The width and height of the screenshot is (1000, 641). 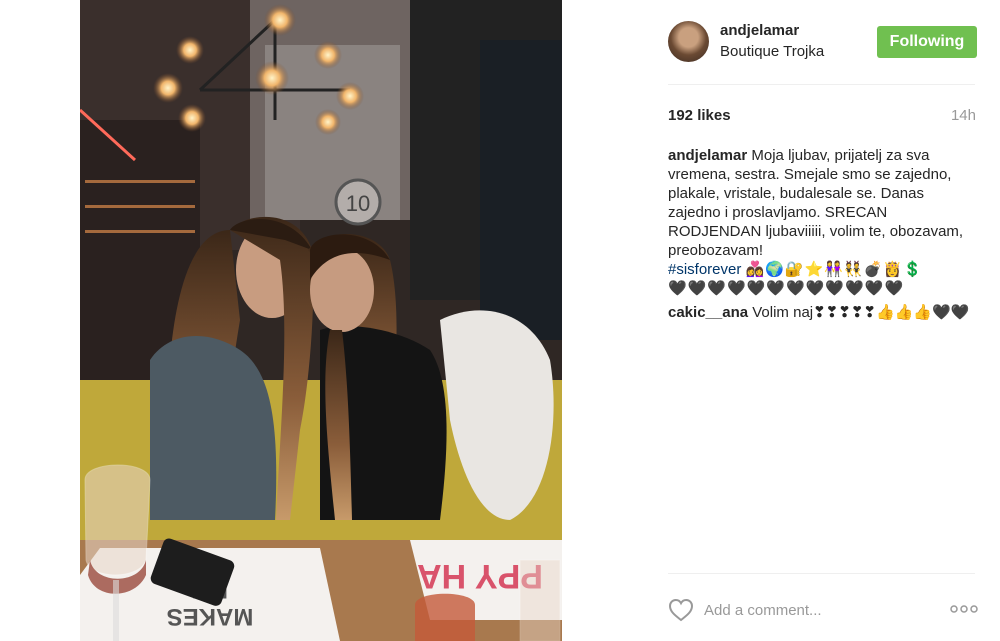 I want to click on following-button: Following, so click(x=927, y=42).